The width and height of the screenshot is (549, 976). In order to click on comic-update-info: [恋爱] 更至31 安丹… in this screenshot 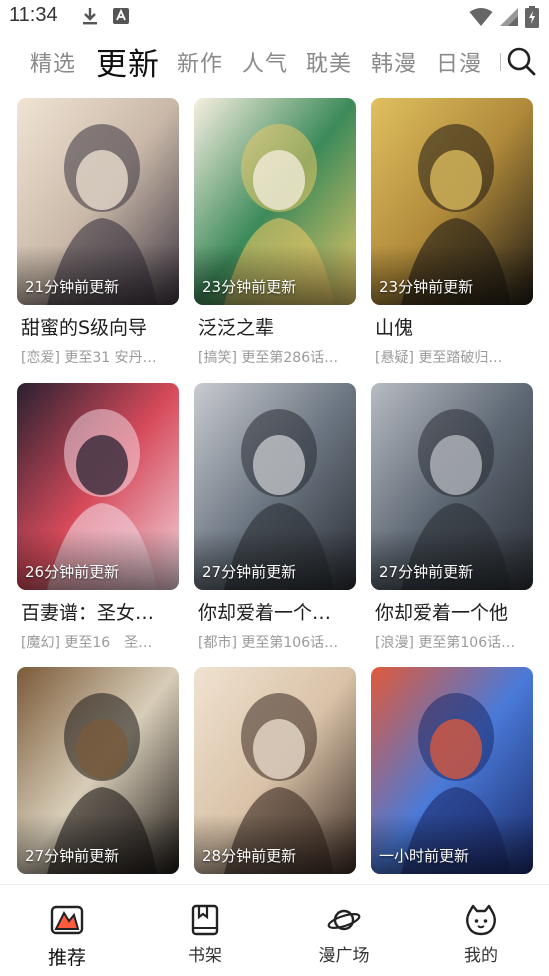, I will do `click(89, 358)`.